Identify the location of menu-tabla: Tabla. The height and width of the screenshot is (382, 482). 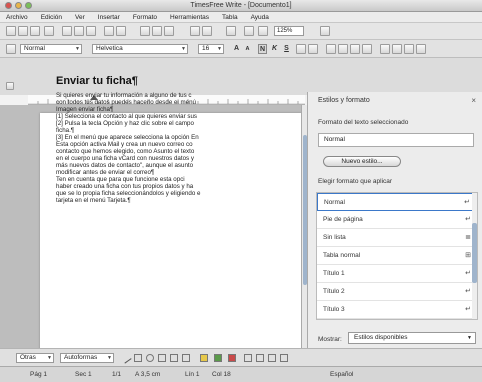
(230, 17).